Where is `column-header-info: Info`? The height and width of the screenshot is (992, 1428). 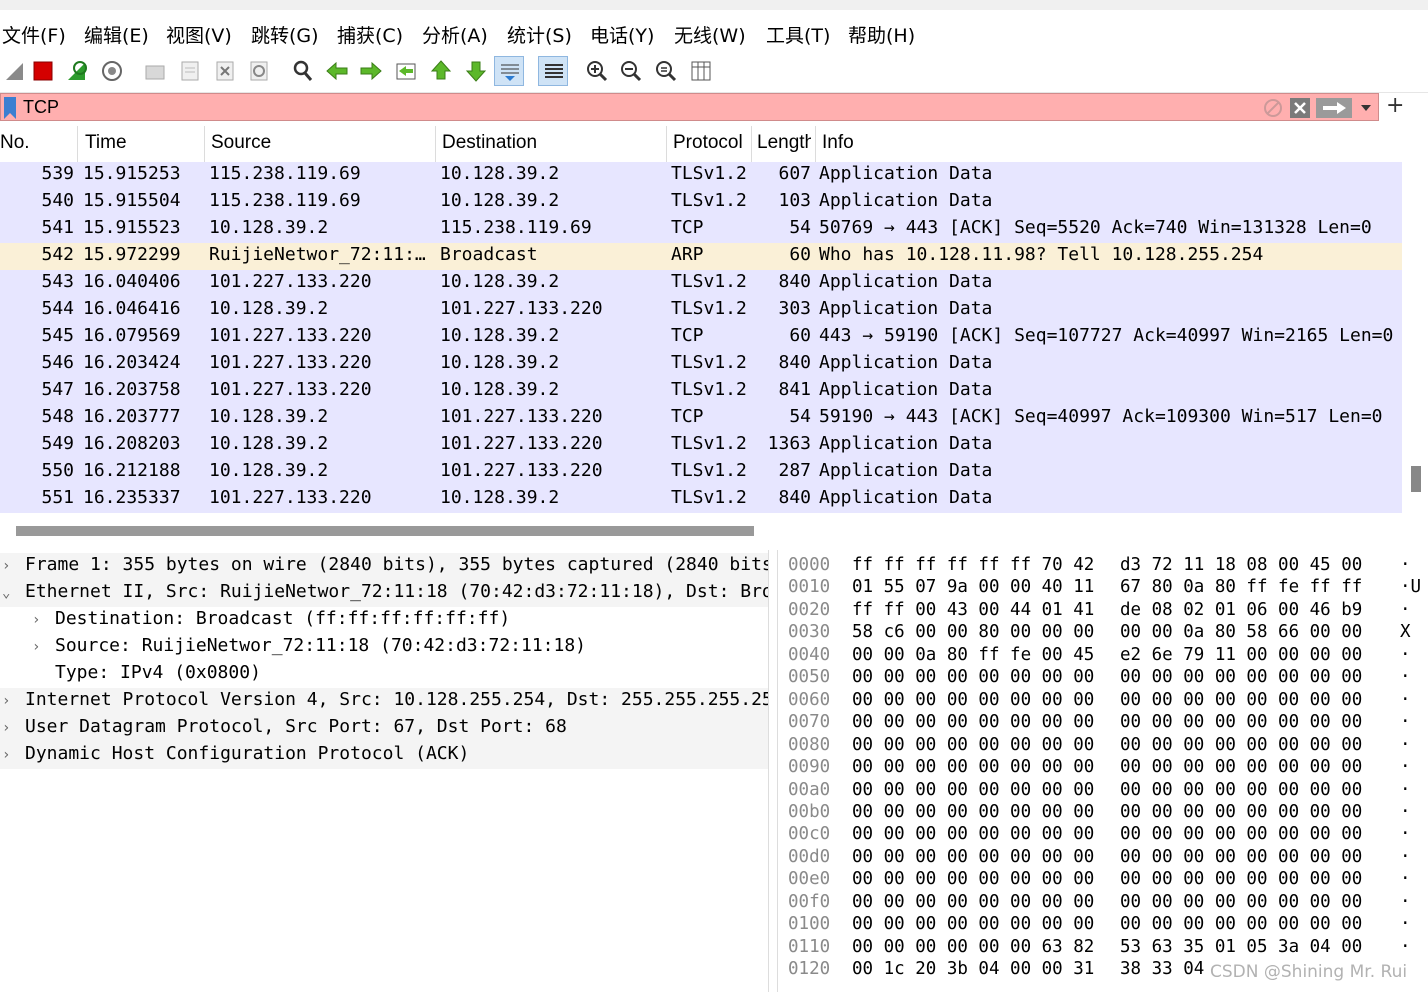 column-header-info: Info is located at coordinates (972, 143).